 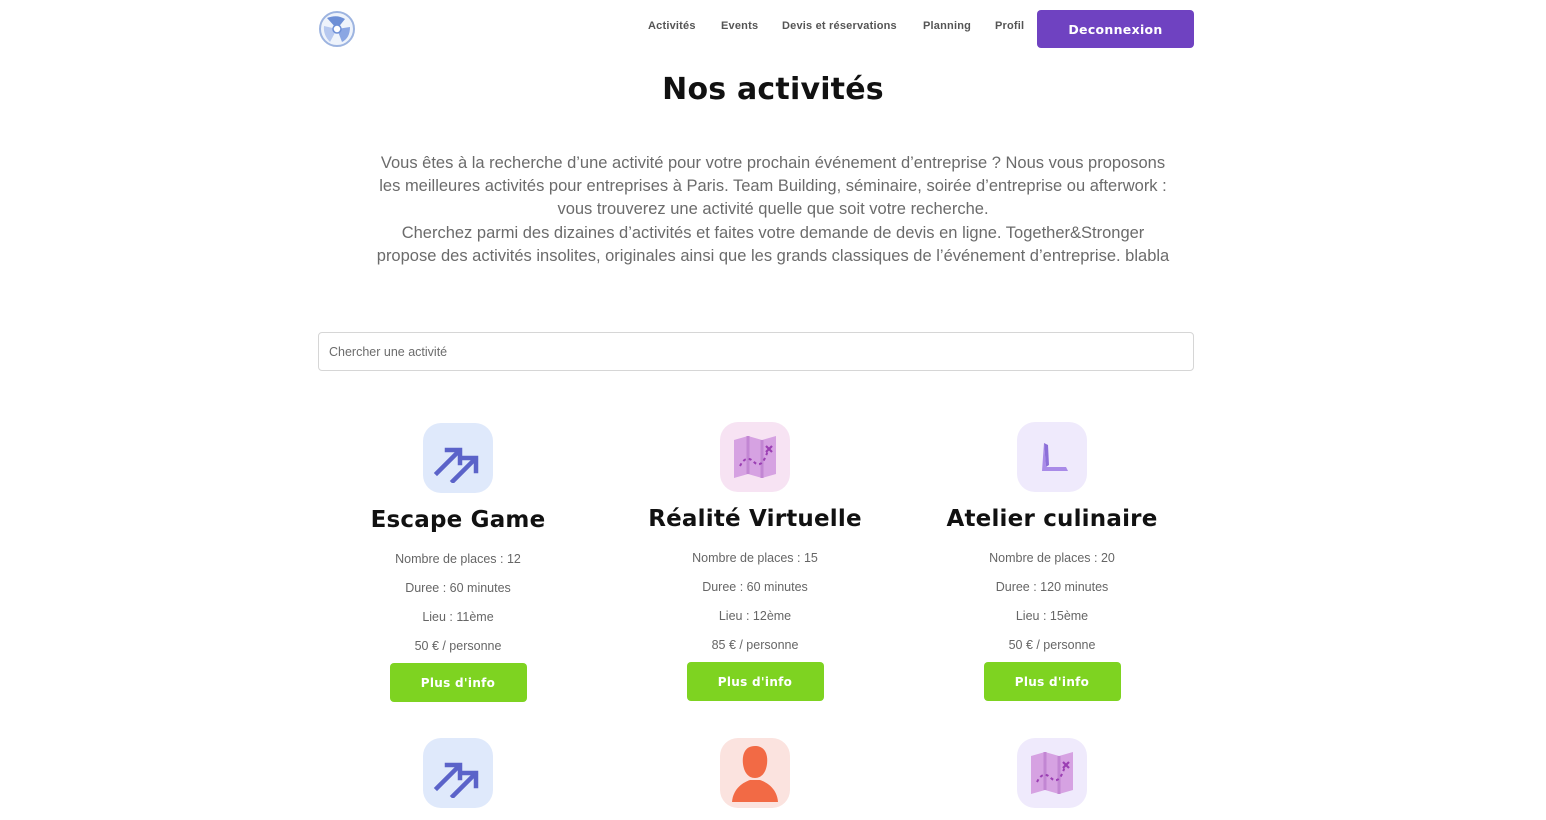 I want to click on card-location: Lieu : 15ème, so click(x=1052, y=616).